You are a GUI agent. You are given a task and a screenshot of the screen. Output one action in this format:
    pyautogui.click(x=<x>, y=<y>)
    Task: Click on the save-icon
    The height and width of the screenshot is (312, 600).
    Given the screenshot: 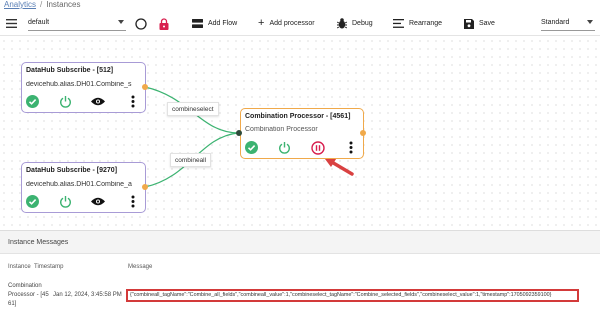 What is the action you would take?
    pyautogui.click(x=469, y=23)
    